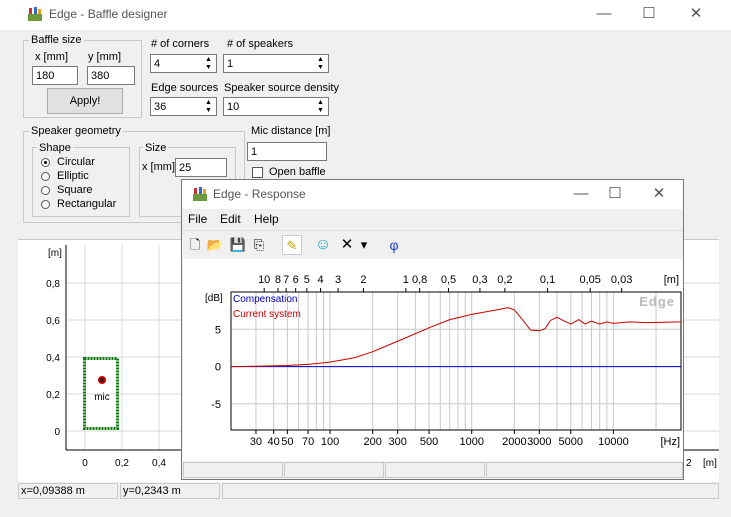 Image resolution: width=731 pixels, height=517 pixels. I want to click on shape-label-square: Square, so click(75, 190).